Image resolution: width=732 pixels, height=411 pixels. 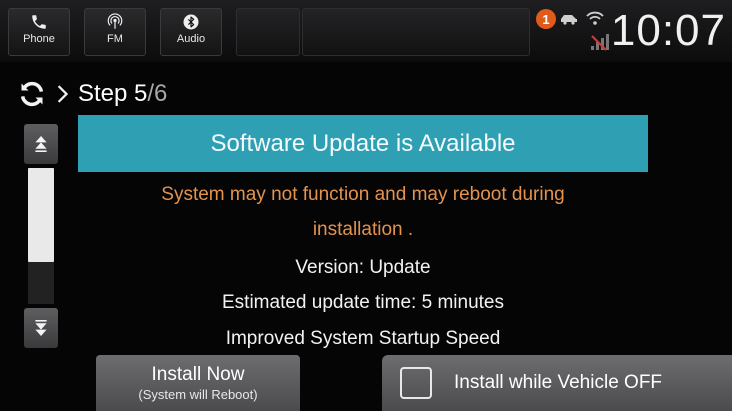 I want to click on bluetooth-icon, so click(x=191, y=22).